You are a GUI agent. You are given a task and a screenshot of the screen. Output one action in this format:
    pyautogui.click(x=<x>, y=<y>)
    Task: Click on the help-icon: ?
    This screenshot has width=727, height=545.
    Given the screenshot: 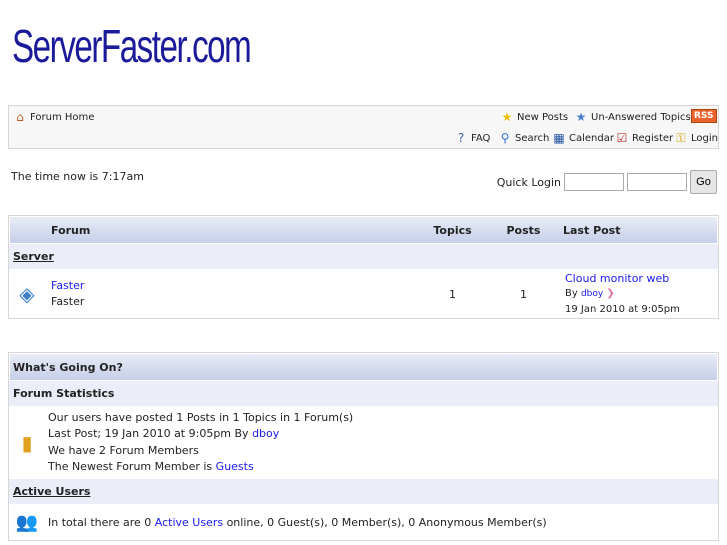 What is the action you would take?
    pyautogui.click(x=461, y=138)
    